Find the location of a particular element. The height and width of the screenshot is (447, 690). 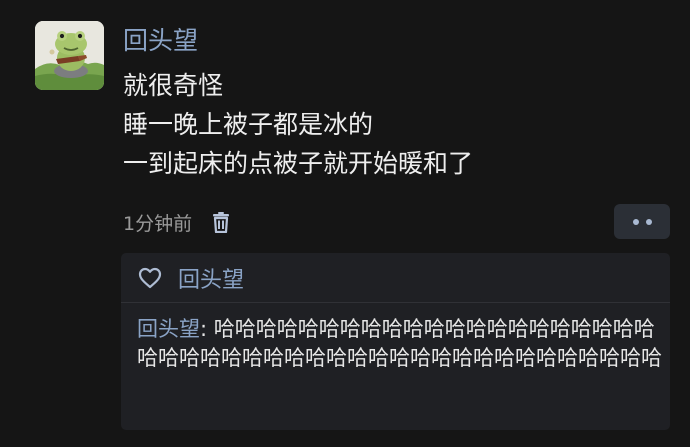

like-button is located at coordinates (150, 278).